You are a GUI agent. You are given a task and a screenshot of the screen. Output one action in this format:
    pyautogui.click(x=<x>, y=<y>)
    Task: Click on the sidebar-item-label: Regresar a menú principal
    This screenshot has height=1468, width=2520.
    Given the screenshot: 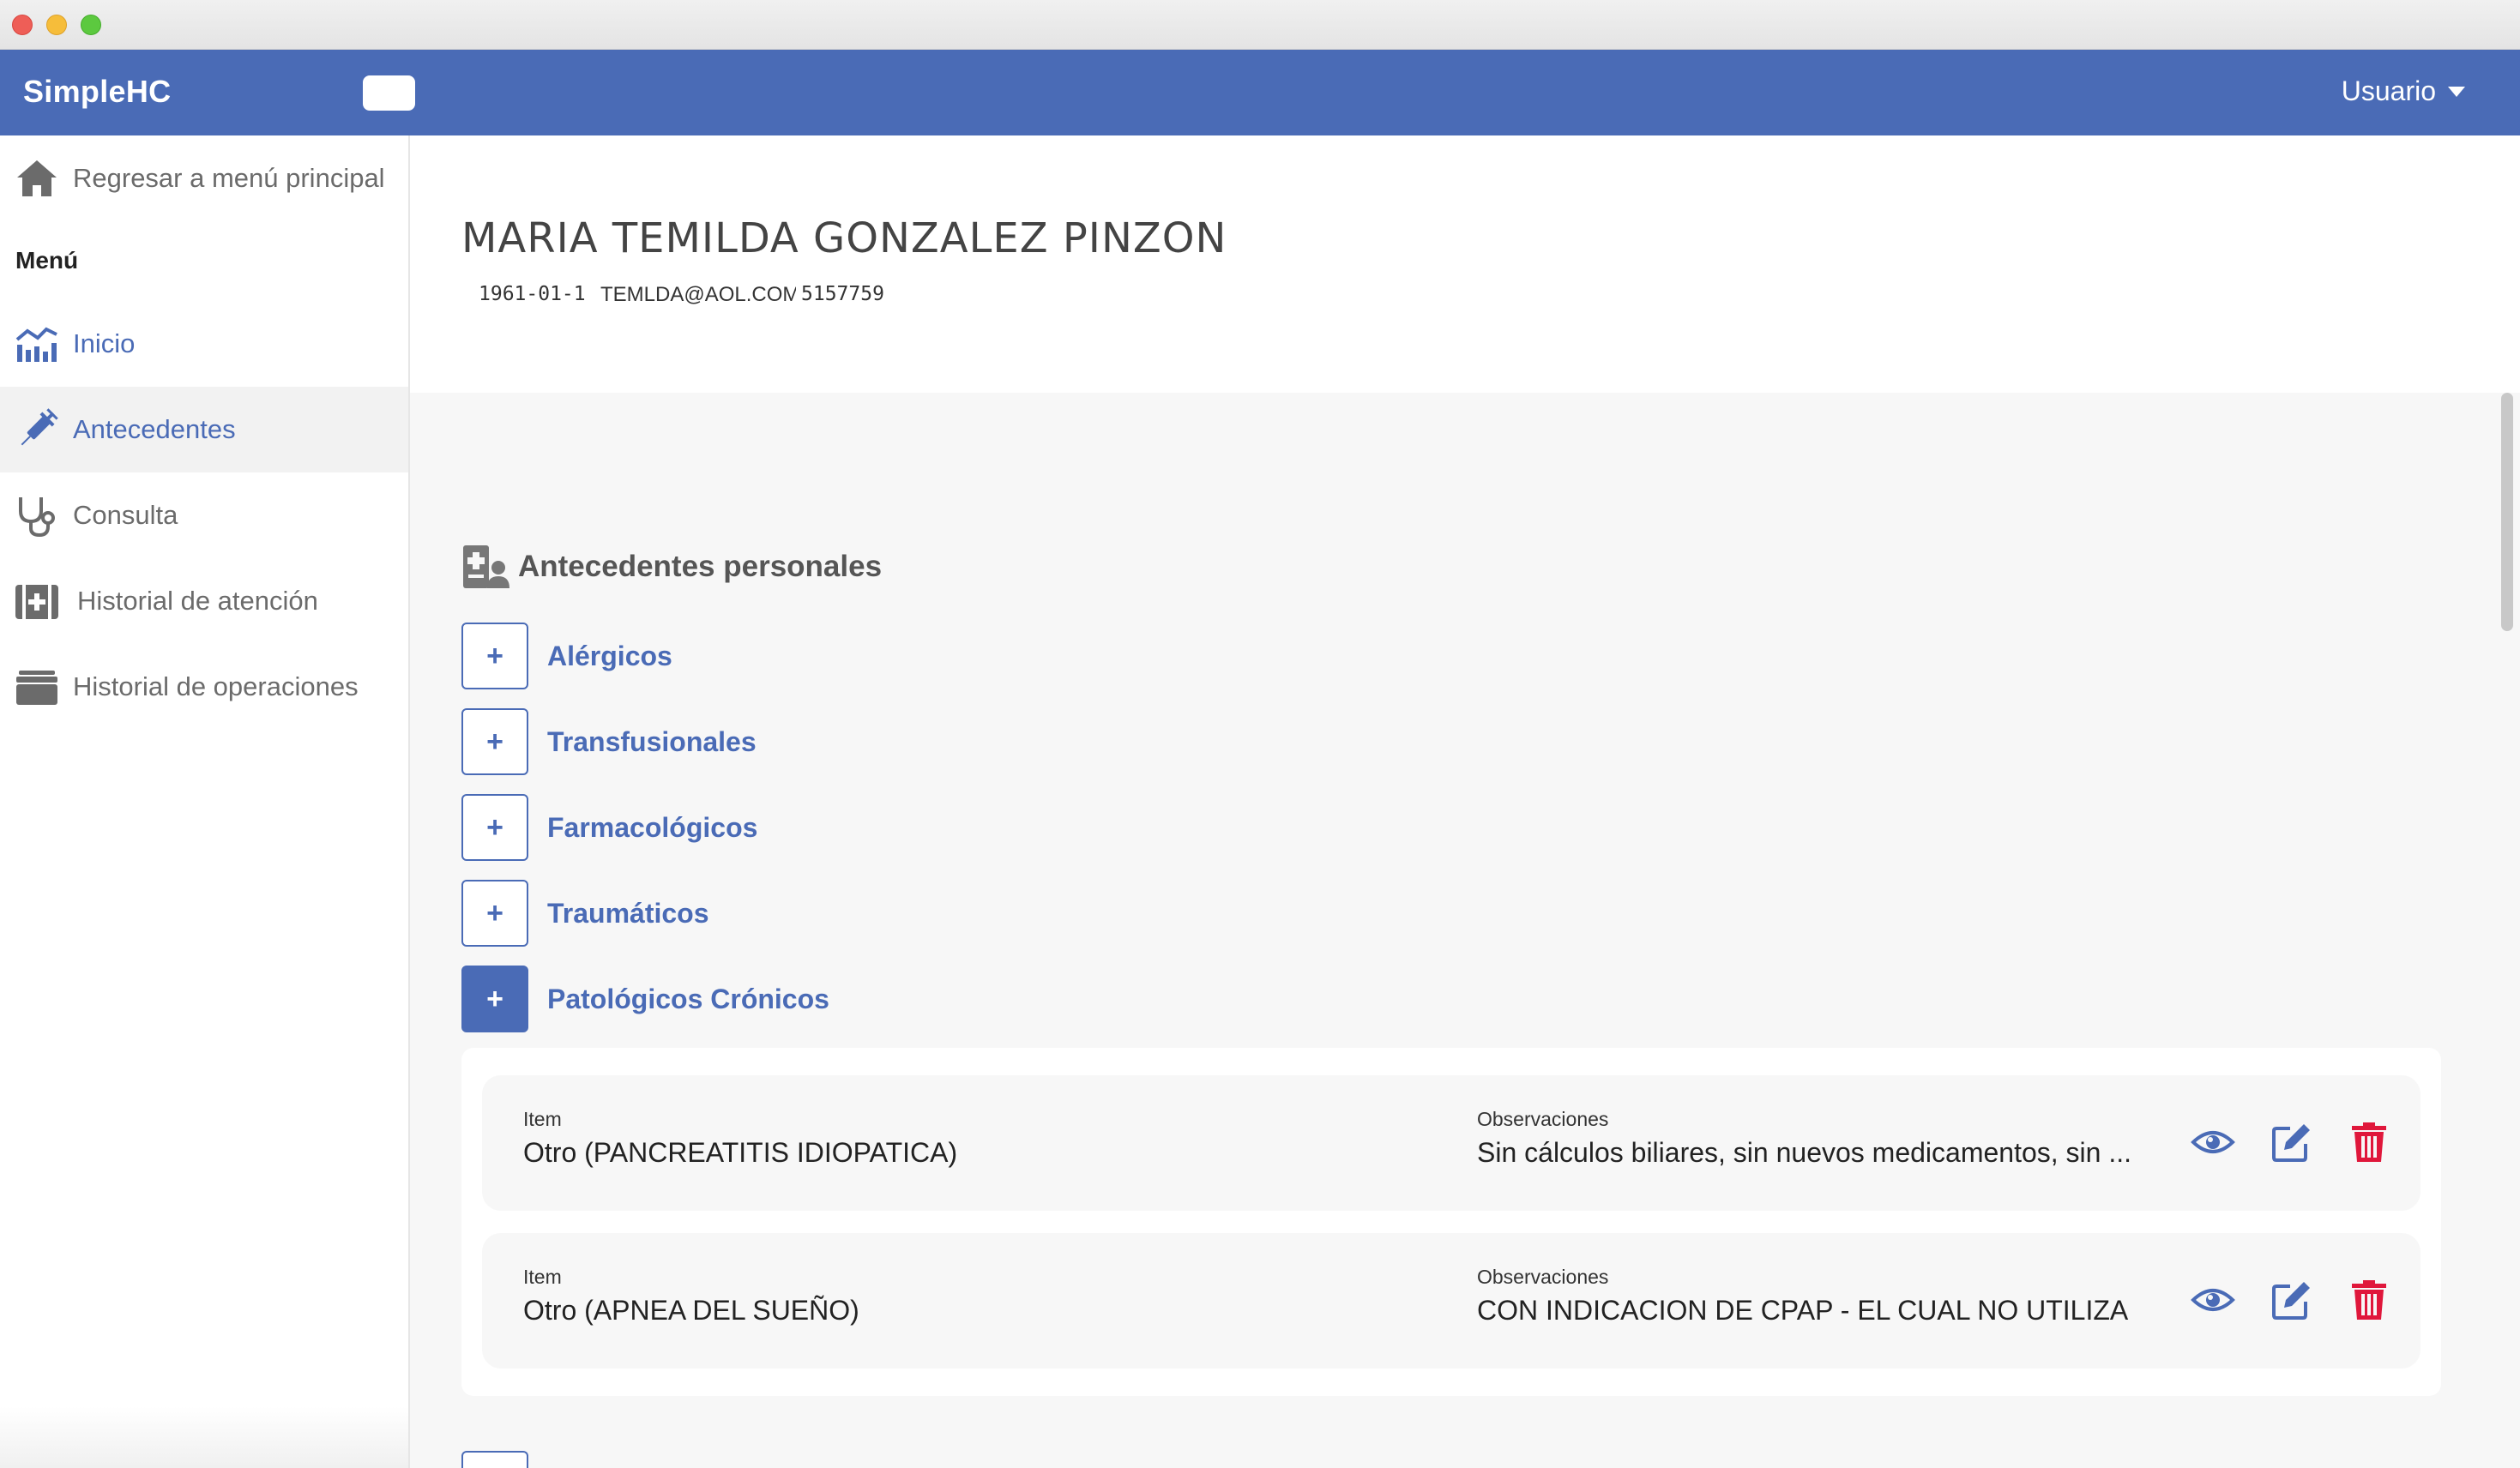 What is the action you would take?
    pyautogui.click(x=229, y=178)
    